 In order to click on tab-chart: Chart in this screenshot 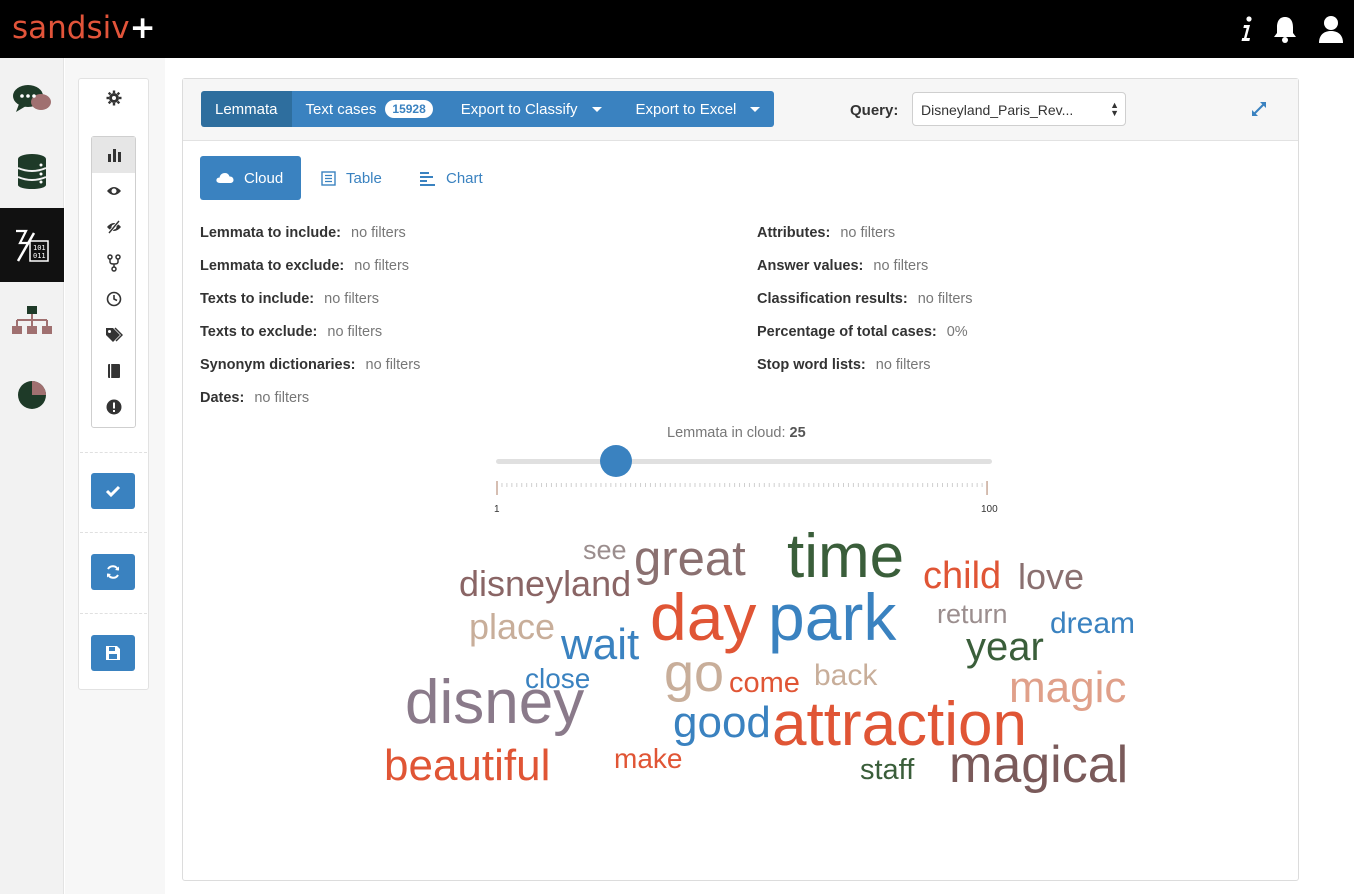, I will do `click(451, 178)`.